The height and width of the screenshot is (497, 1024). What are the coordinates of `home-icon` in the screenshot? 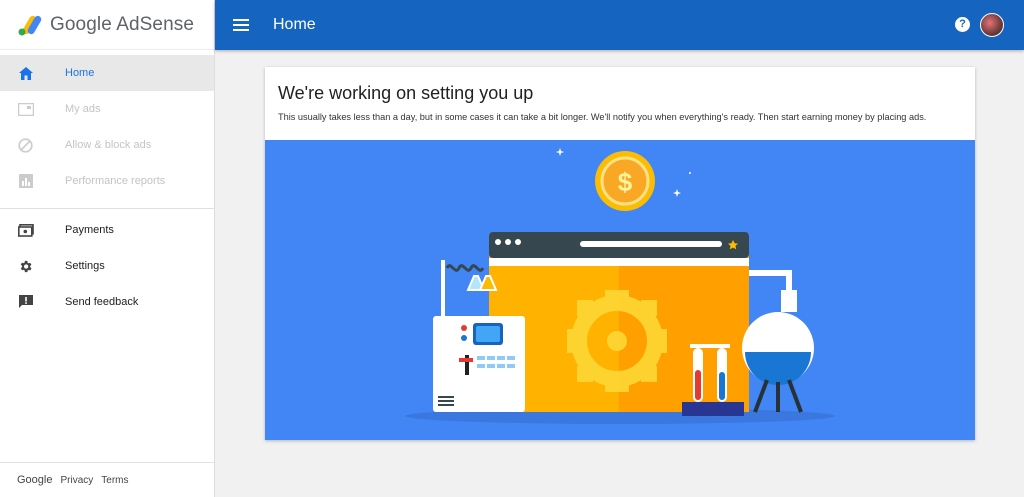 It's located at (25, 73).